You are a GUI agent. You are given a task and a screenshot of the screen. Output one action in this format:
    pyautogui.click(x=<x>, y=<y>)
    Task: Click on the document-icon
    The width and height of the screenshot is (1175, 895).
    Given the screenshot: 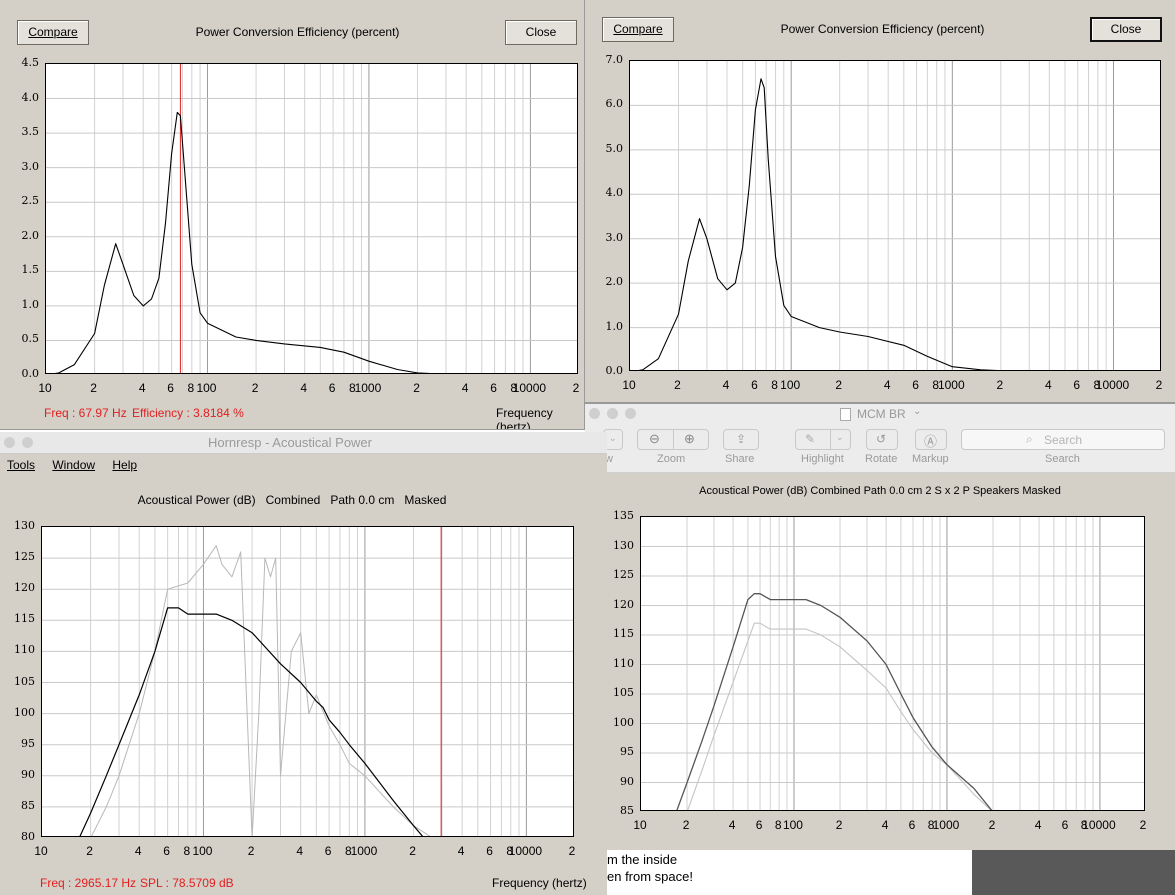 What is the action you would take?
    pyautogui.click(x=845, y=414)
    